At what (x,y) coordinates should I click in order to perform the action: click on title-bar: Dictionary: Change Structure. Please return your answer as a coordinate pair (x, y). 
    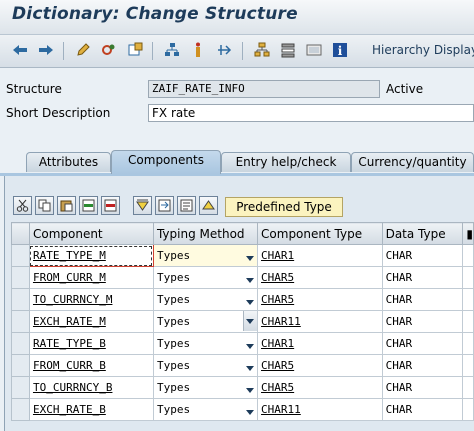
    Looking at the image, I should click on (237, 17).